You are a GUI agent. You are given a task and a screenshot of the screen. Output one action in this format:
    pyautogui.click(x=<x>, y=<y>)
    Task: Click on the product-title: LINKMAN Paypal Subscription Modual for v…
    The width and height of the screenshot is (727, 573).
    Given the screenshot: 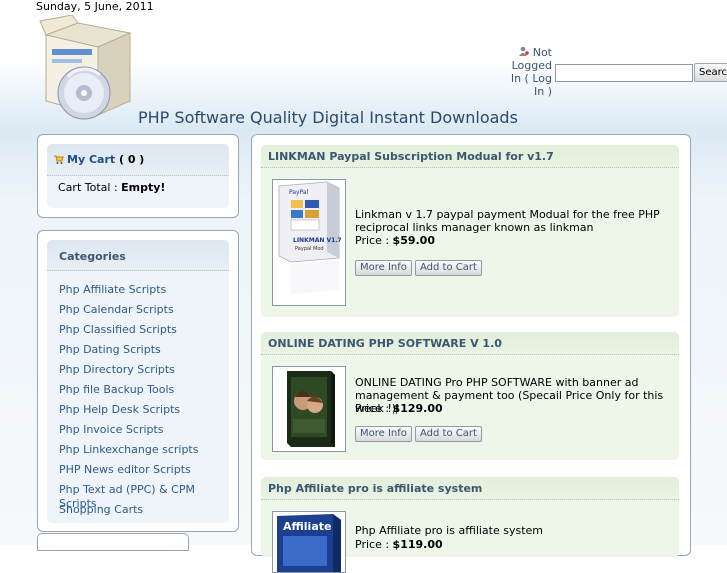 What is the action you would take?
    pyautogui.click(x=411, y=156)
    